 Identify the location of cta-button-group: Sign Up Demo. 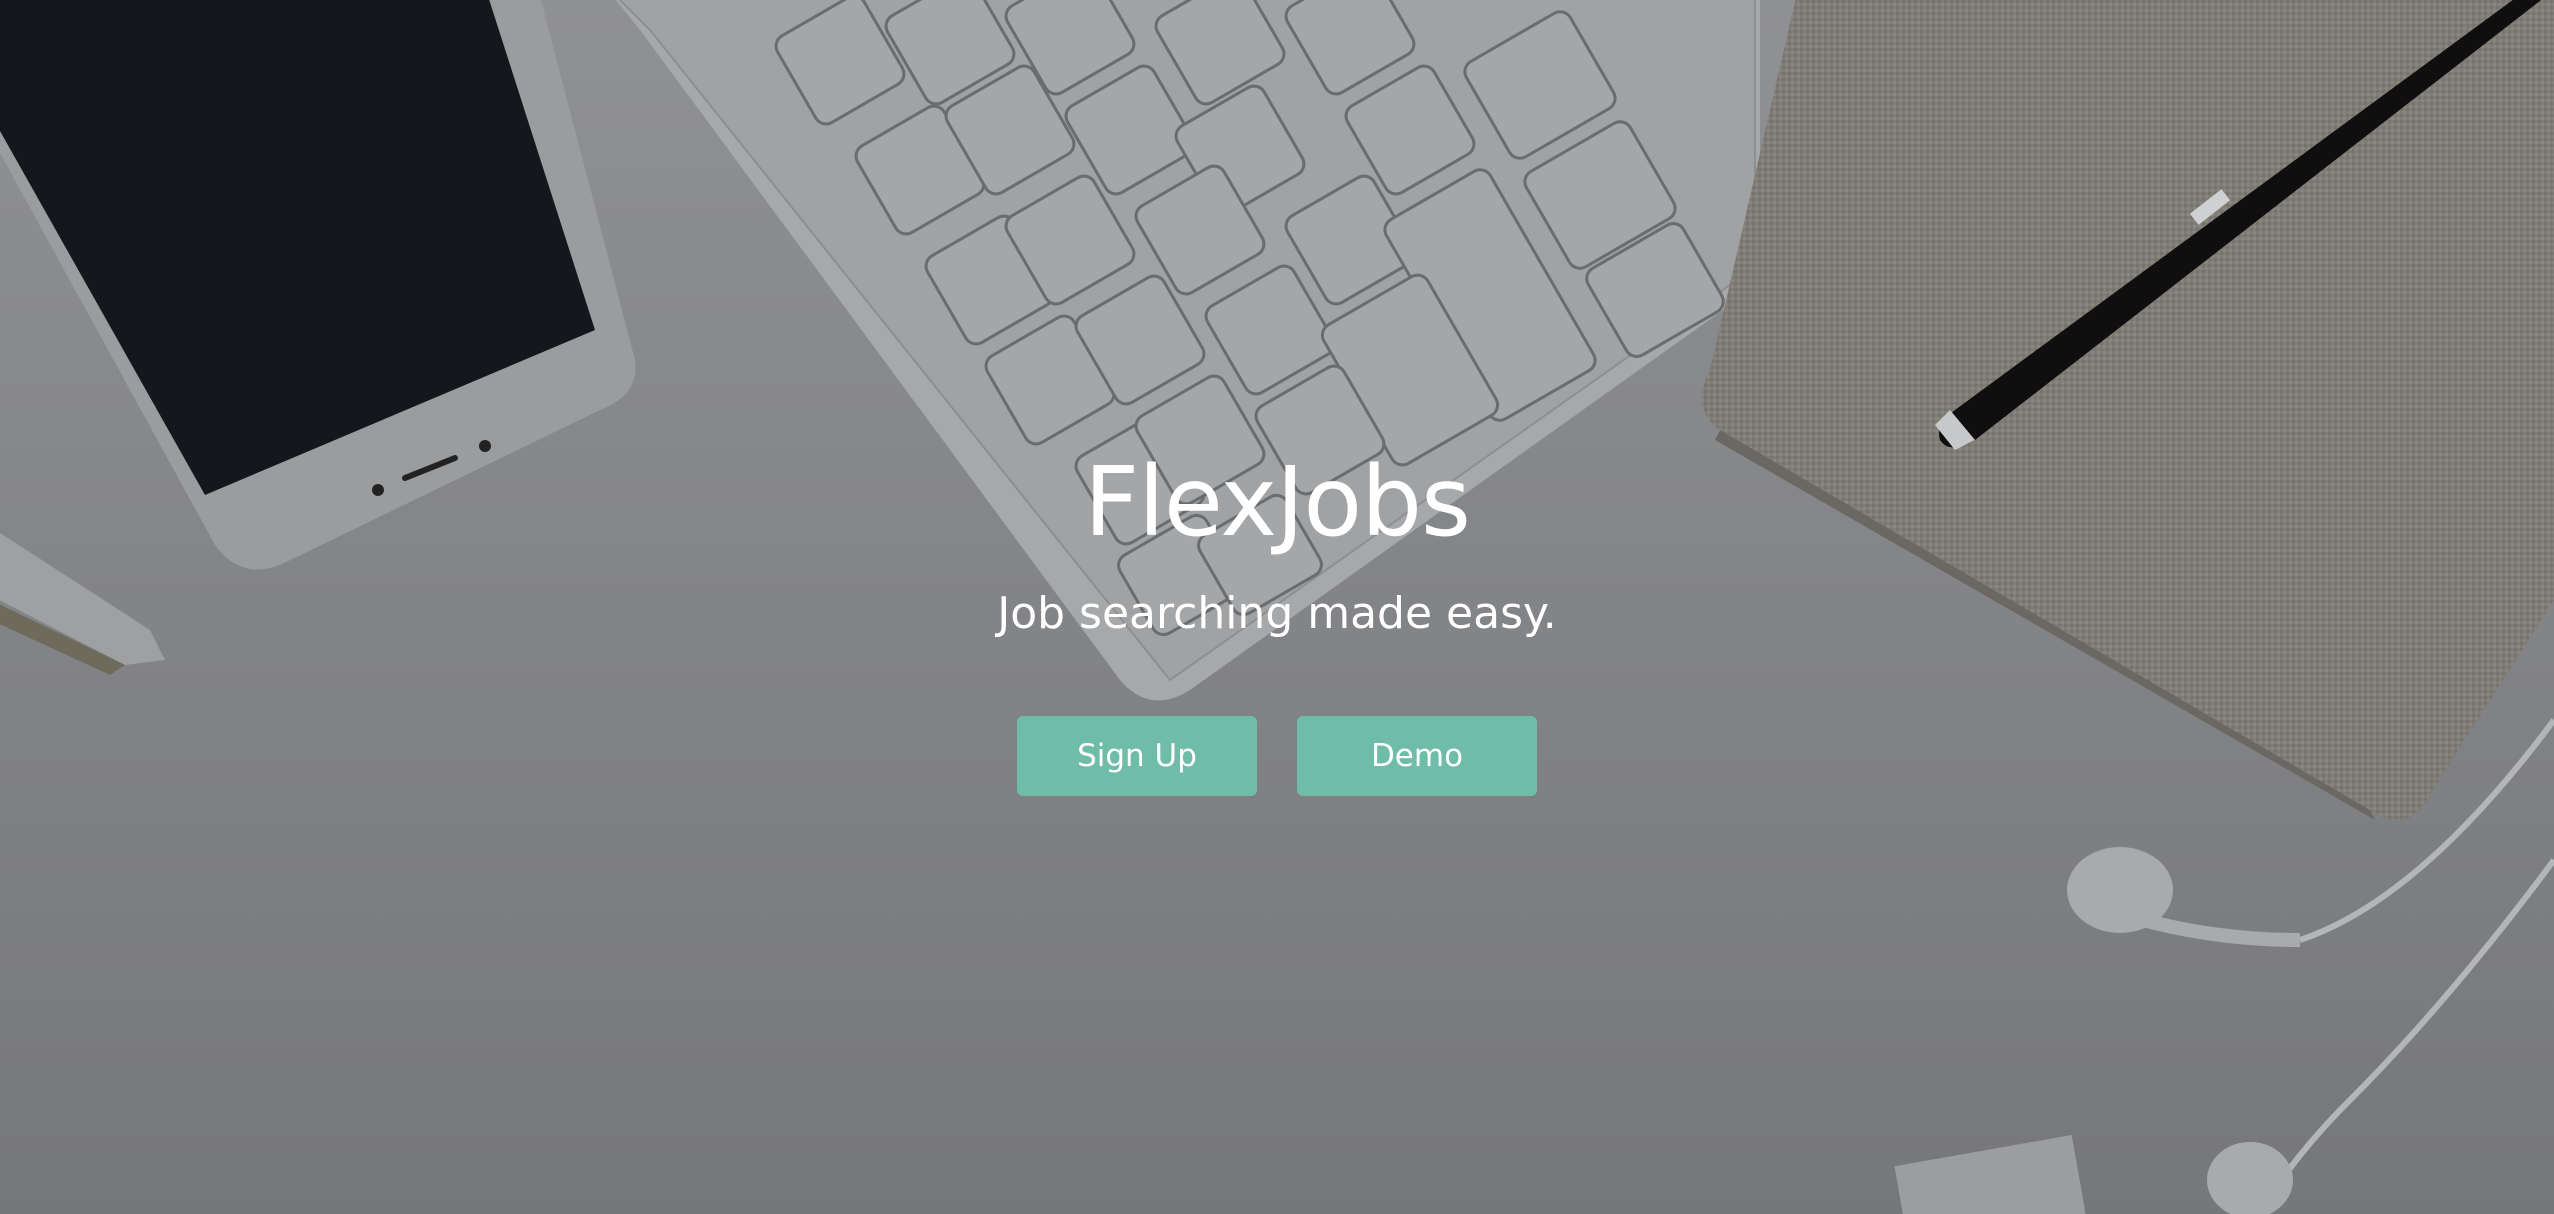
(1277, 756).